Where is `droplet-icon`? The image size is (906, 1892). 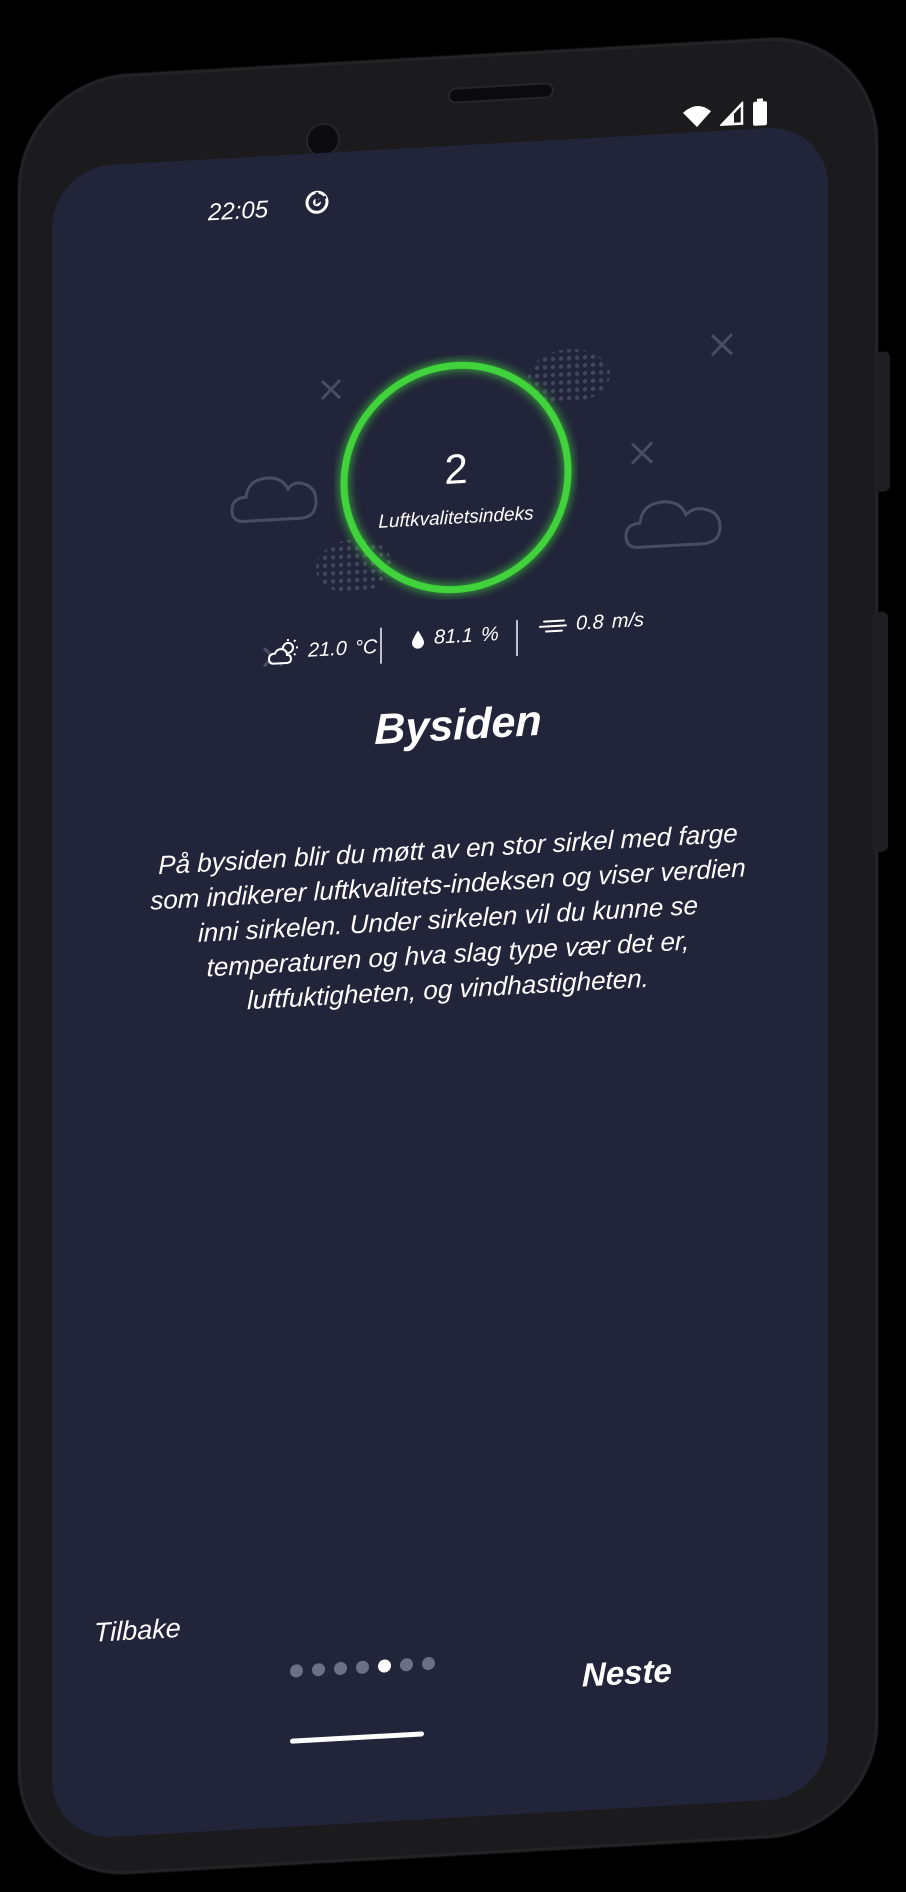 droplet-icon is located at coordinates (418, 639).